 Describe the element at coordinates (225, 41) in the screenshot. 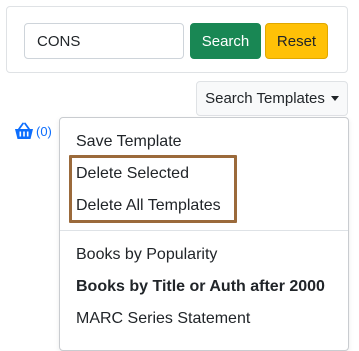

I see `search-button: Search` at that location.